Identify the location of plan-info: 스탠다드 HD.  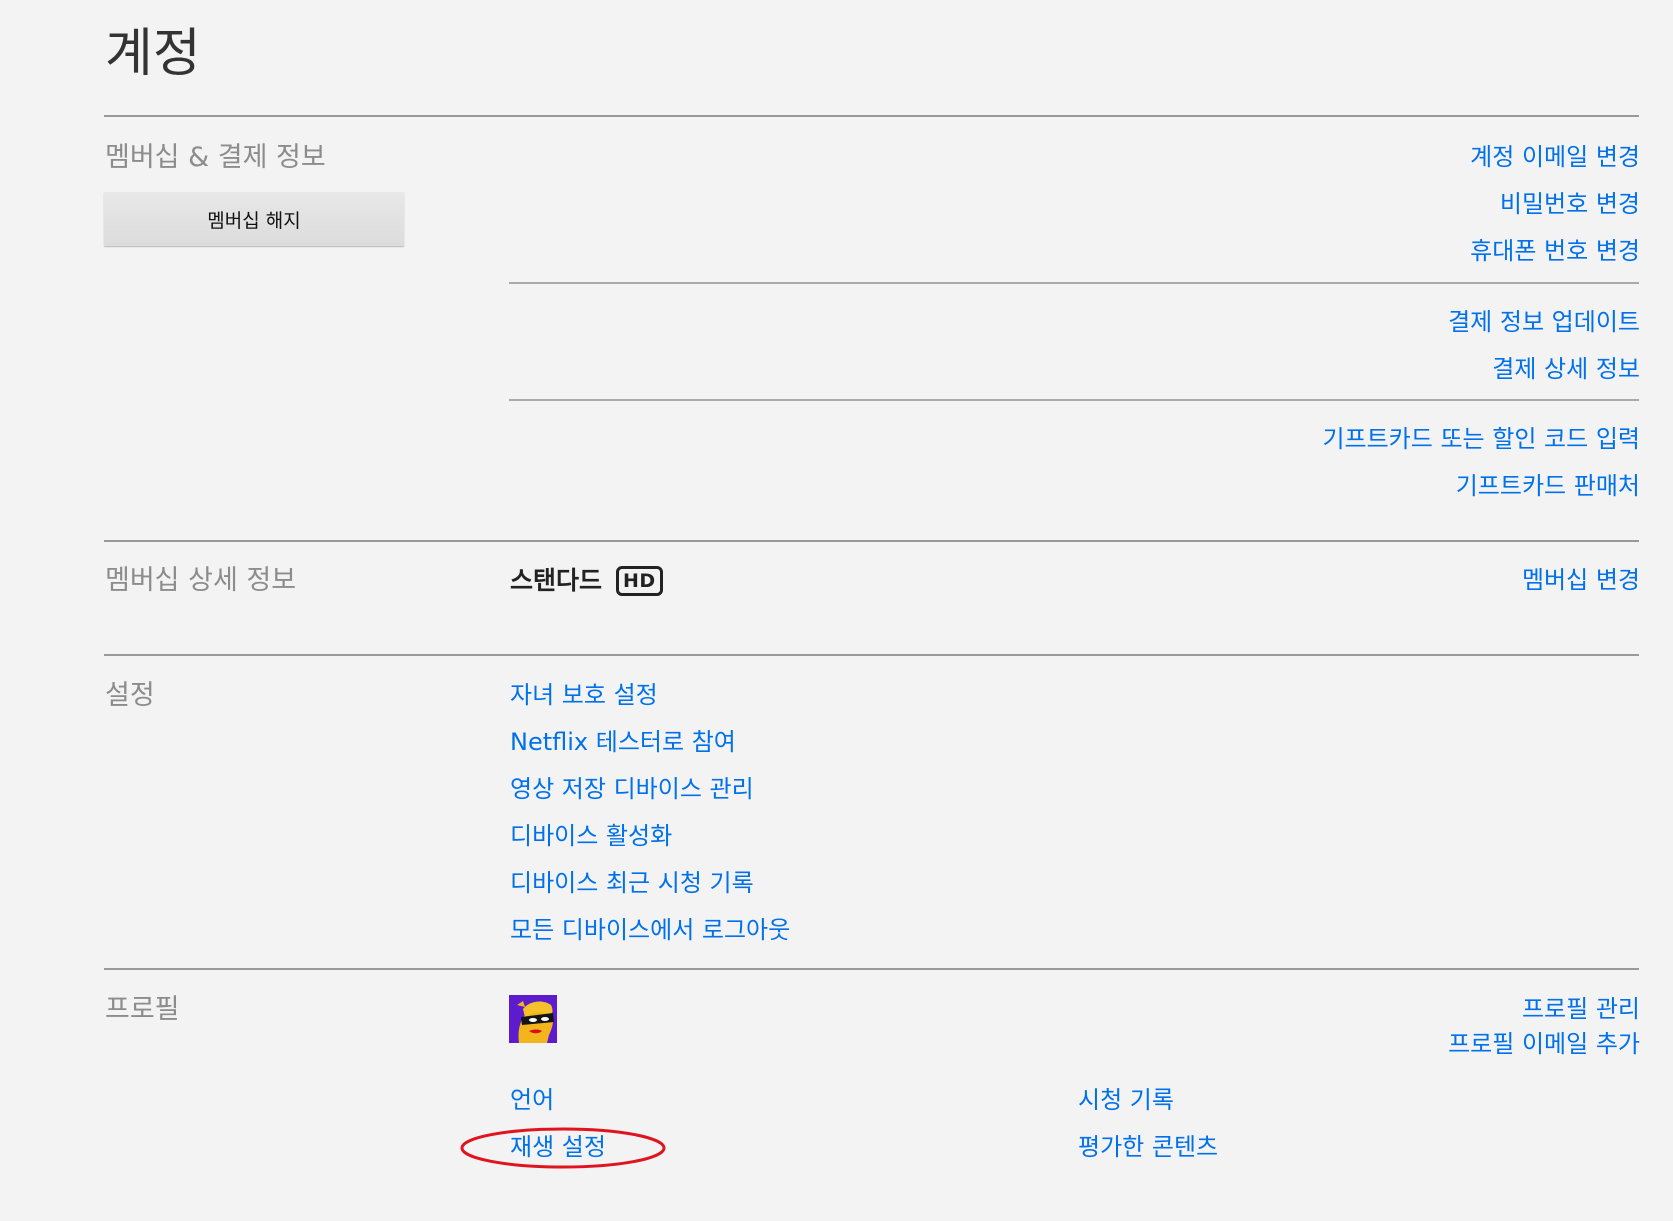
(586, 581).